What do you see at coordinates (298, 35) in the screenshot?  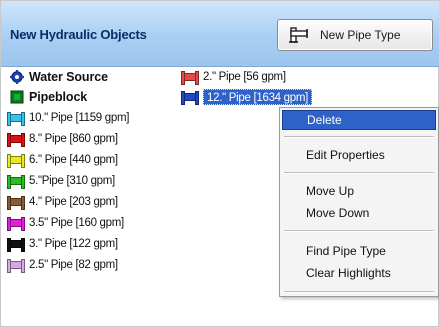 I see `pipe-bend-icon` at bounding box center [298, 35].